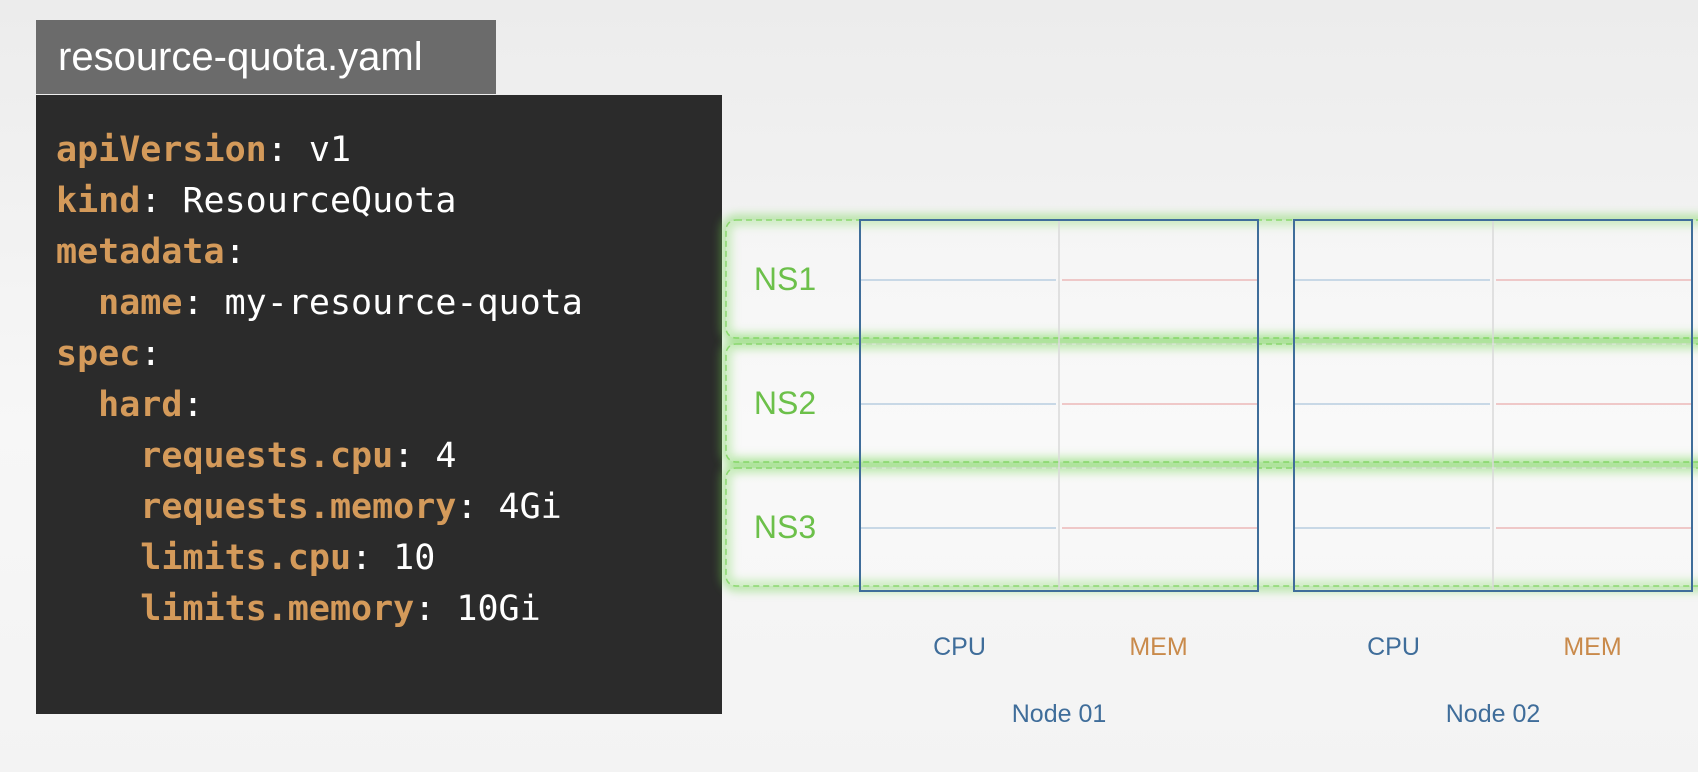  Describe the element at coordinates (785, 279) in the screenshot. I see `namespace-label: NS1` at that location.